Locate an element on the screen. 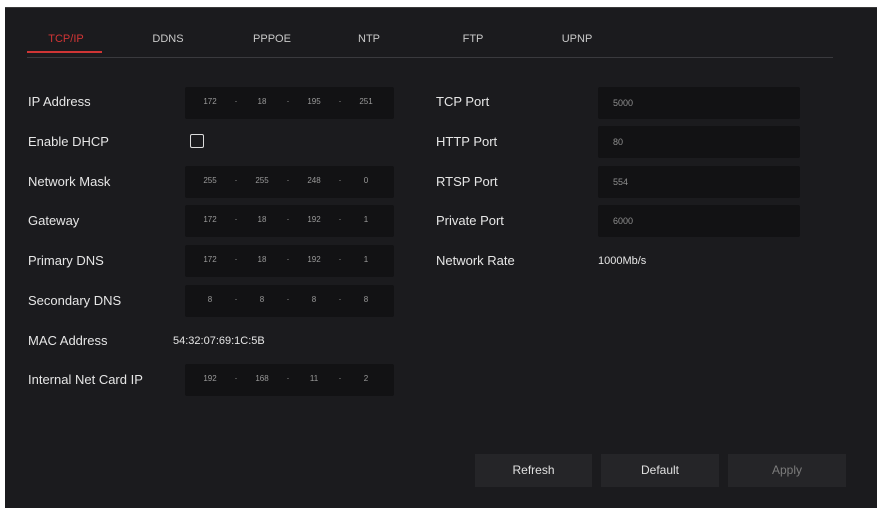 The image size is (883, 510). primary-dns-label: Primary DNS is located at coordinates (66, 260).